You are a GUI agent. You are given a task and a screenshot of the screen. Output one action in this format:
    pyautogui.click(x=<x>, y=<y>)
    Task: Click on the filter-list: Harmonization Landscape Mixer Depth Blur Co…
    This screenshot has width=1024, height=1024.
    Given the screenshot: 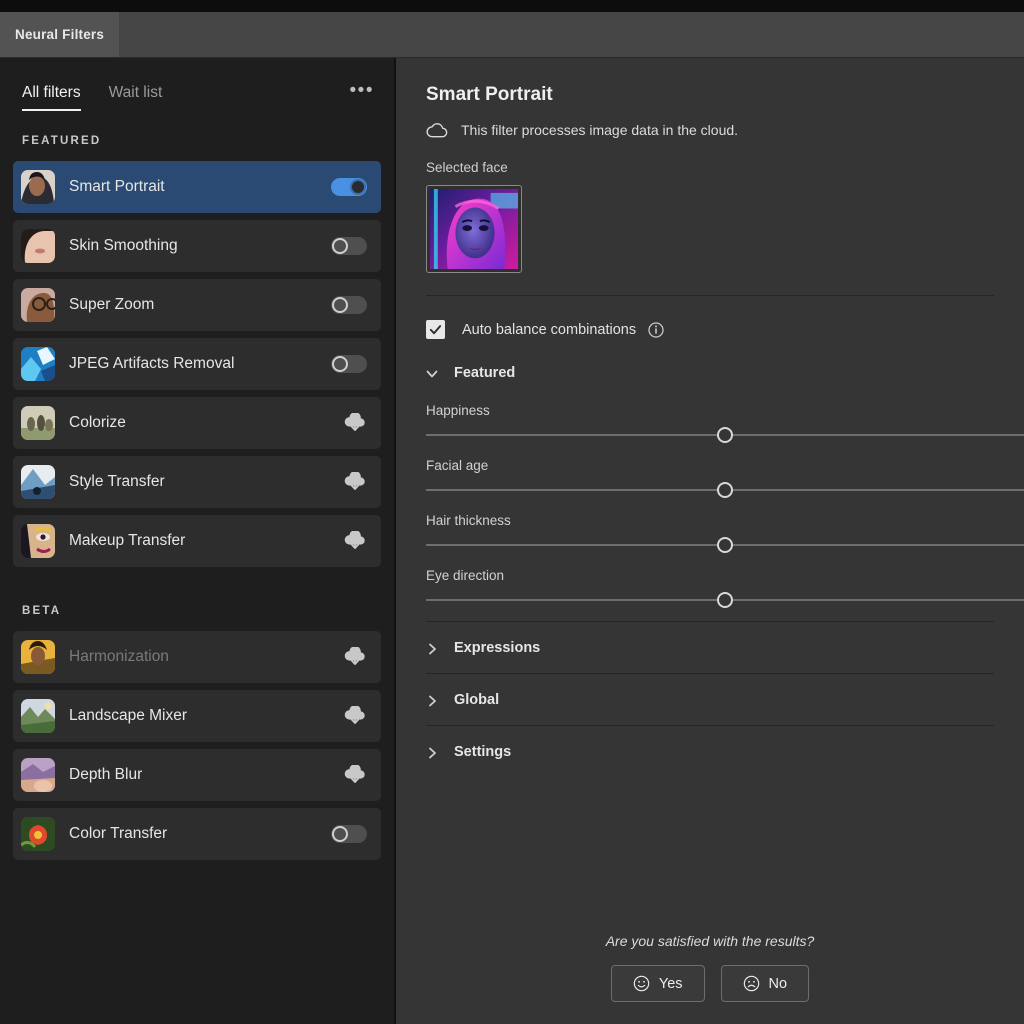 What is the action you would take?
    pyautogui.click(x=197, y=745)
    